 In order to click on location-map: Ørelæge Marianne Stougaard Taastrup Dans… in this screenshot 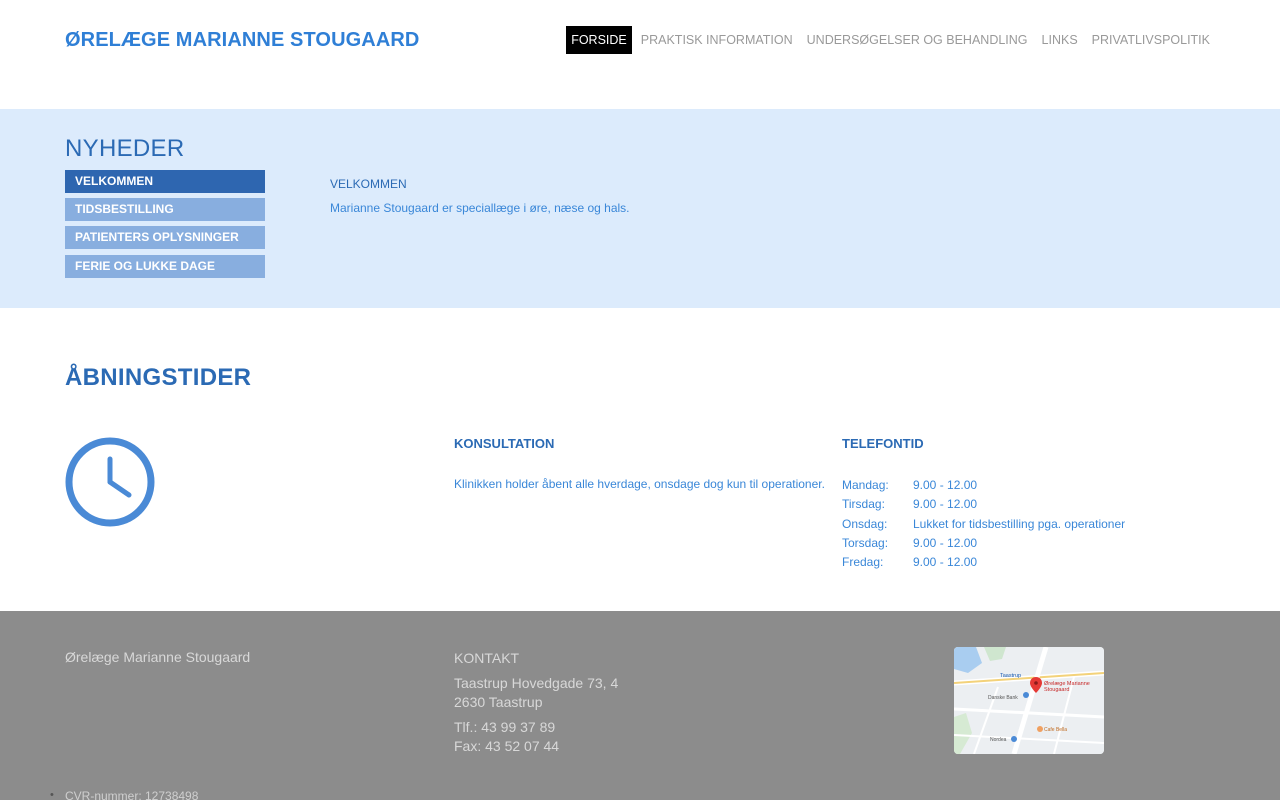, I will do `click(1029, 700)`.